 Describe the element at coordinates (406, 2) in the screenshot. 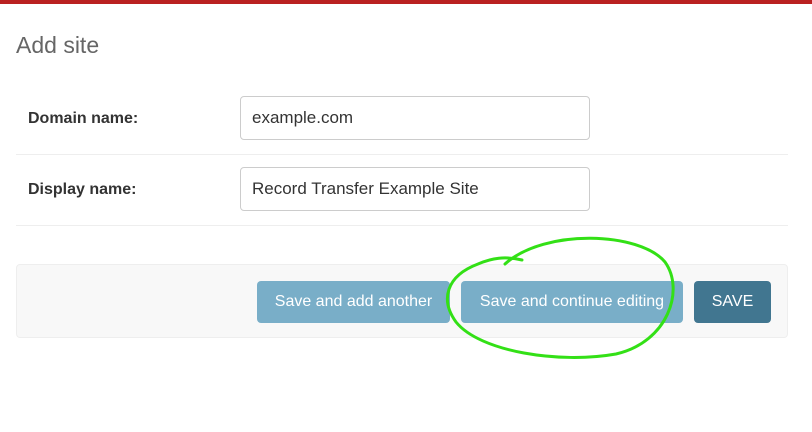

I see `header-bar` at that location.